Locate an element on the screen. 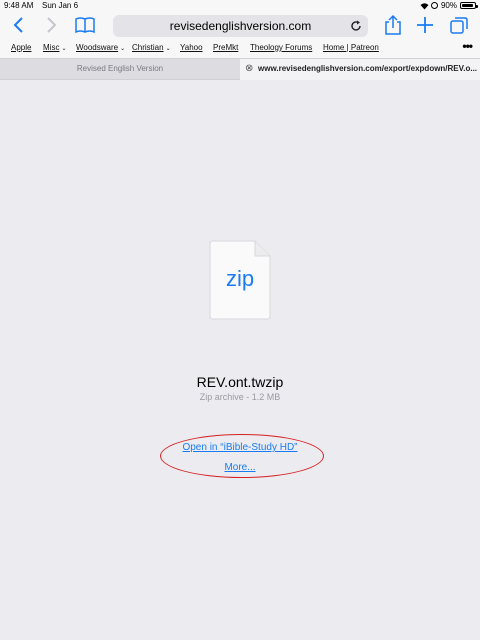  browser-toolbar: revisedenglishversion.com is located at coordinates (240, 25).